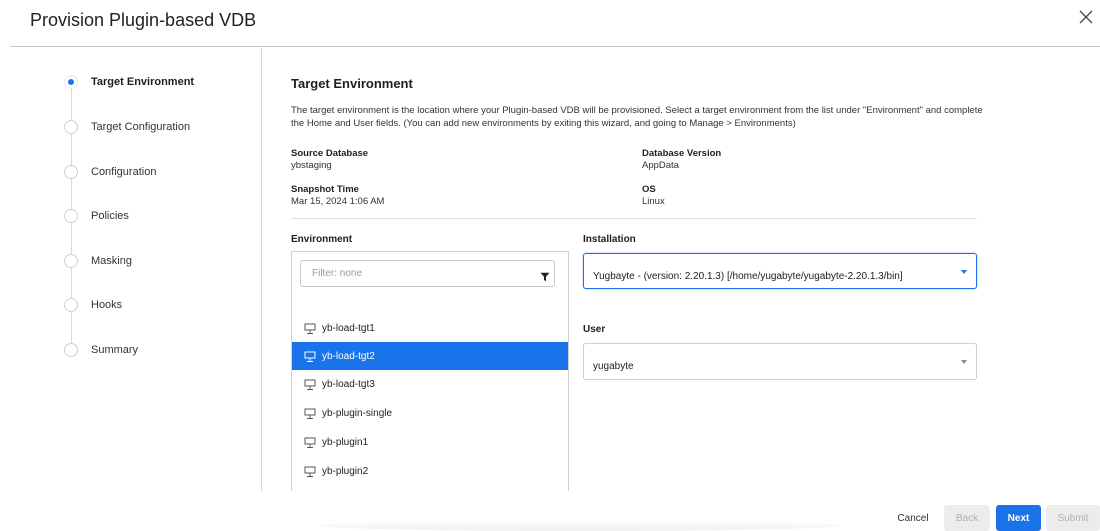 The width and height of the screenshot is (1100, 531). I want to click on header-divider, so click(555, 46).